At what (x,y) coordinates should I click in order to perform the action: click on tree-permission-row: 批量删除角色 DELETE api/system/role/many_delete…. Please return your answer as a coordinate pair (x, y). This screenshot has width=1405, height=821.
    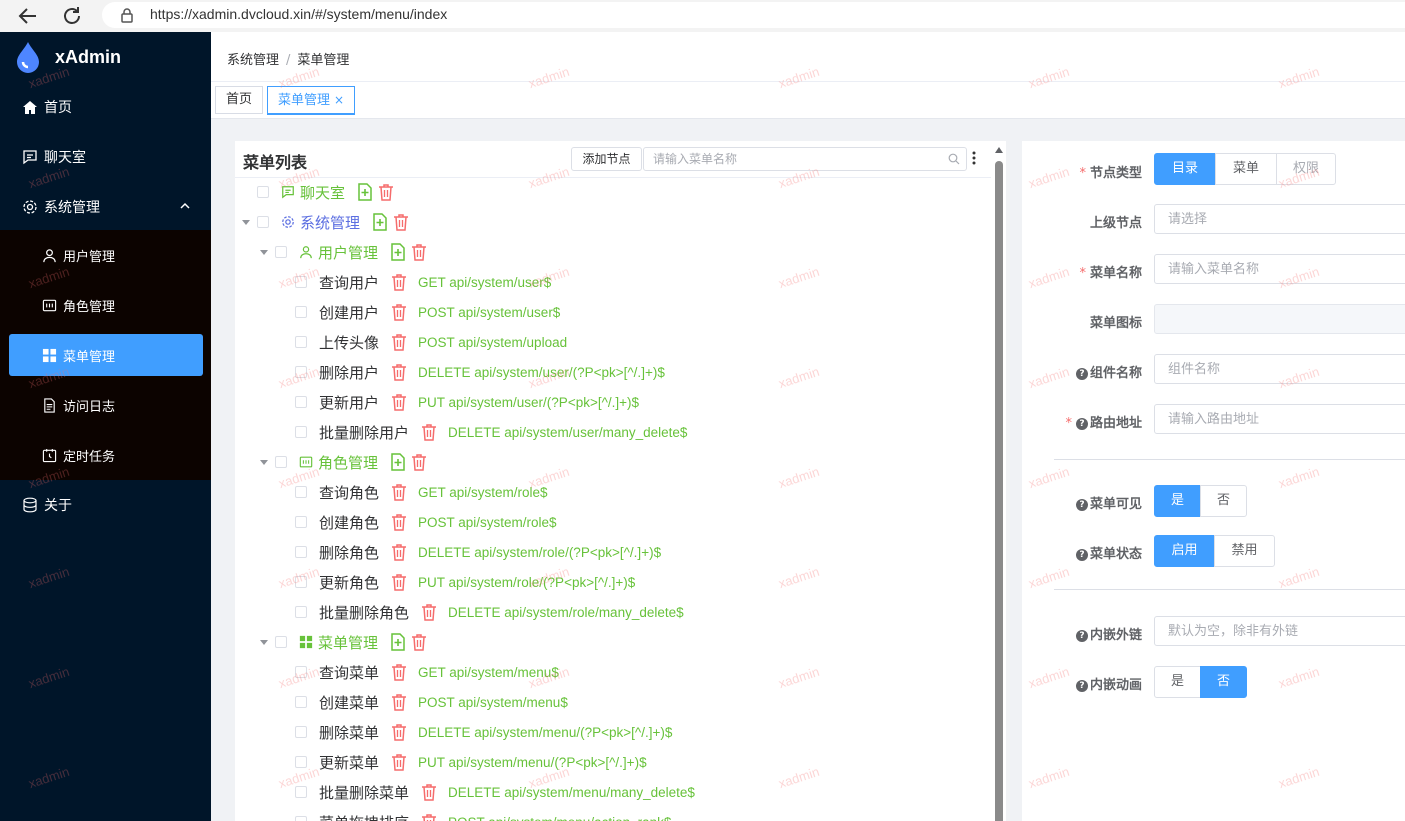
    Looking at the image, I should click on (489, 612).